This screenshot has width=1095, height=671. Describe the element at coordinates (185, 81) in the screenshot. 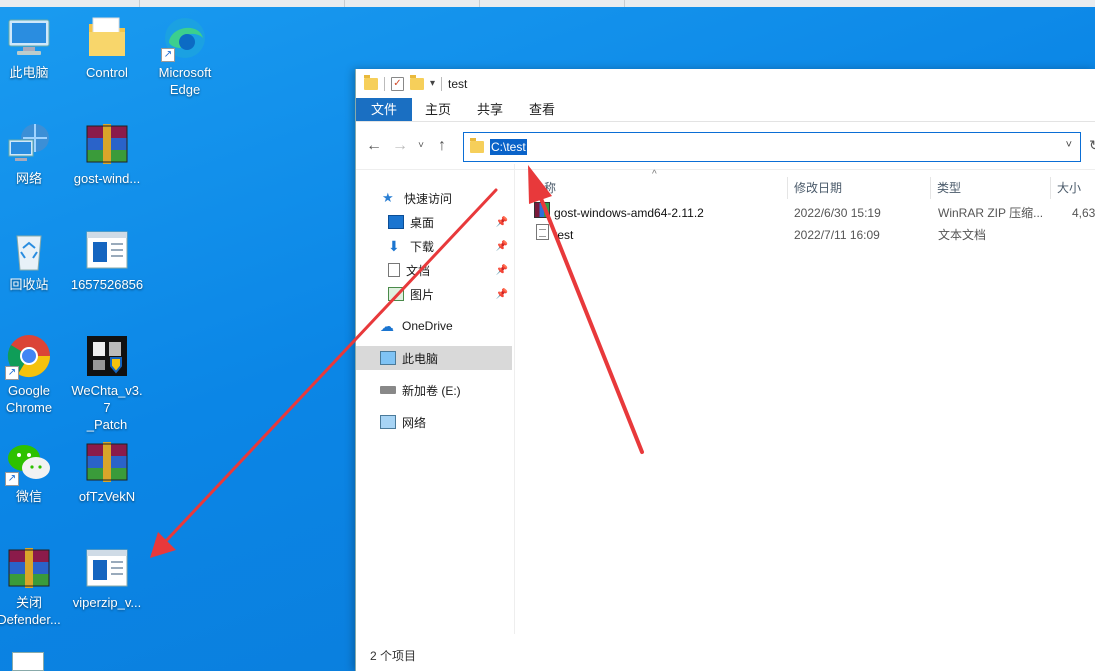

I see `icon-label: Microsoft Edge` at that location.